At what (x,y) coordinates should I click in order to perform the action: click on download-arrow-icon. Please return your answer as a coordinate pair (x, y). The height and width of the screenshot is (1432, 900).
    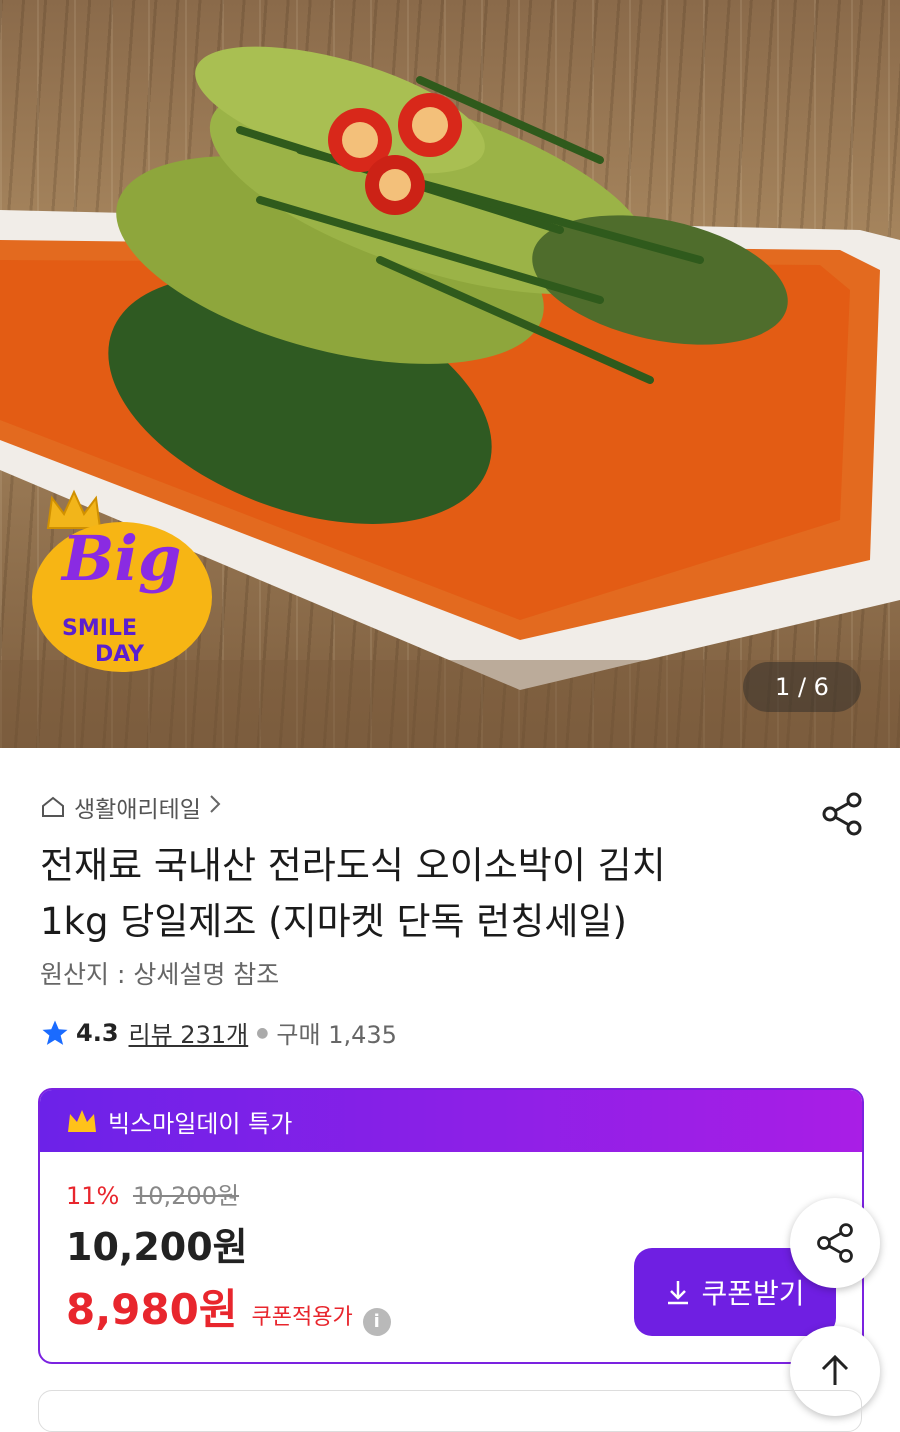
    Looking at the image, I should click on (678, 1293).